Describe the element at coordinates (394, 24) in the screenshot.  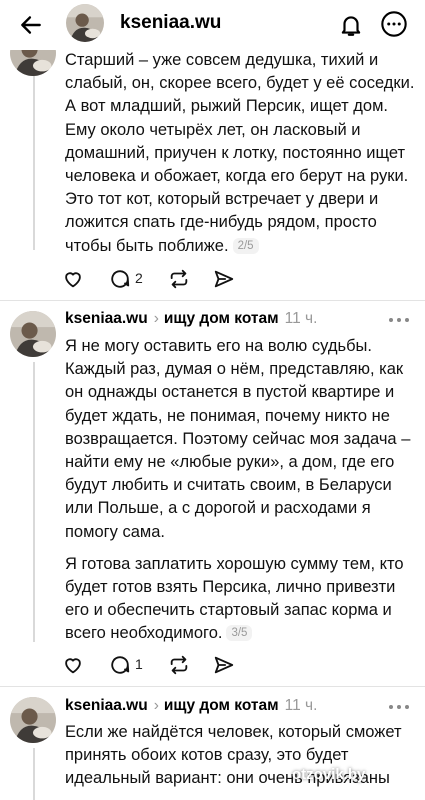
I see `more-icon` at that location.